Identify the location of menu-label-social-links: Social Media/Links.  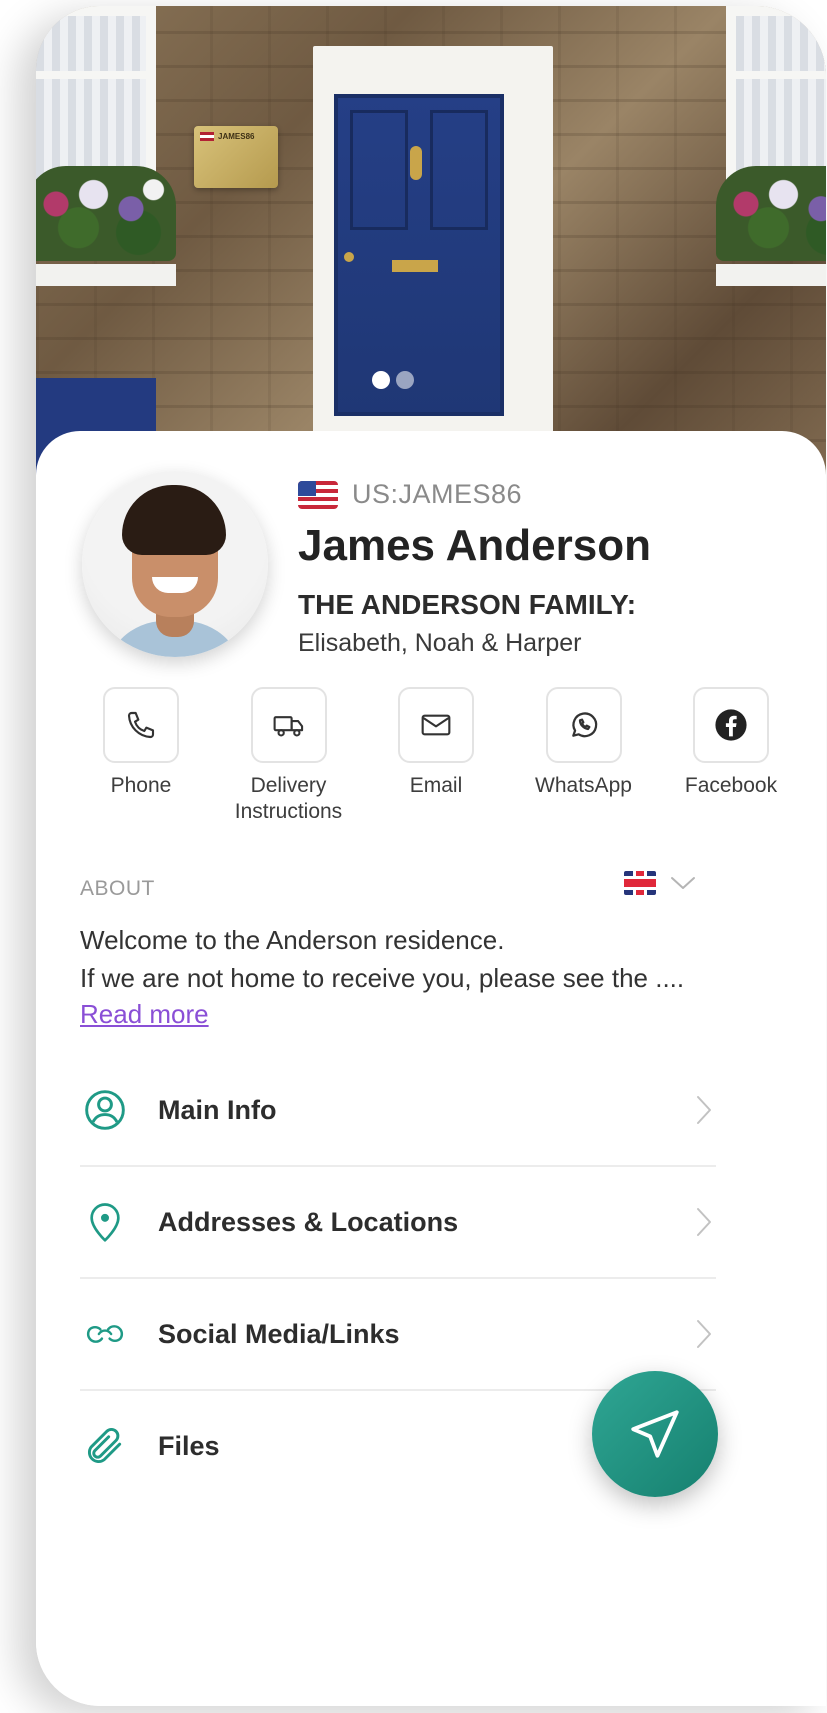
(279, 1333).